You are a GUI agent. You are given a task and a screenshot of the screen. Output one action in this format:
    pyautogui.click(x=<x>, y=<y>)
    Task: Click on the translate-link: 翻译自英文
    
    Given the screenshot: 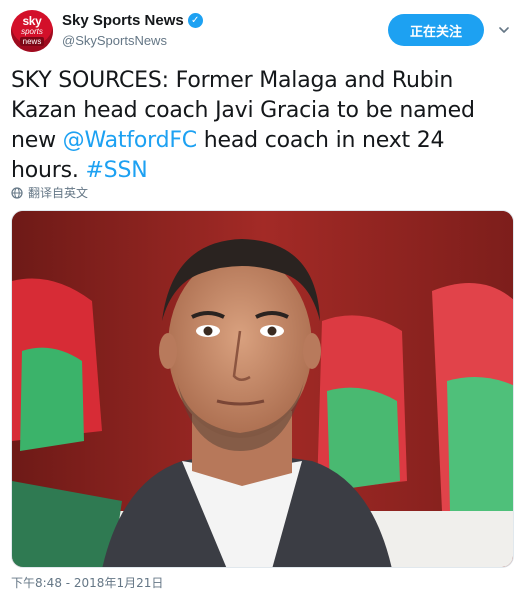 What is the action you would take?
    pyautogui.click(x=49, y=192)
    